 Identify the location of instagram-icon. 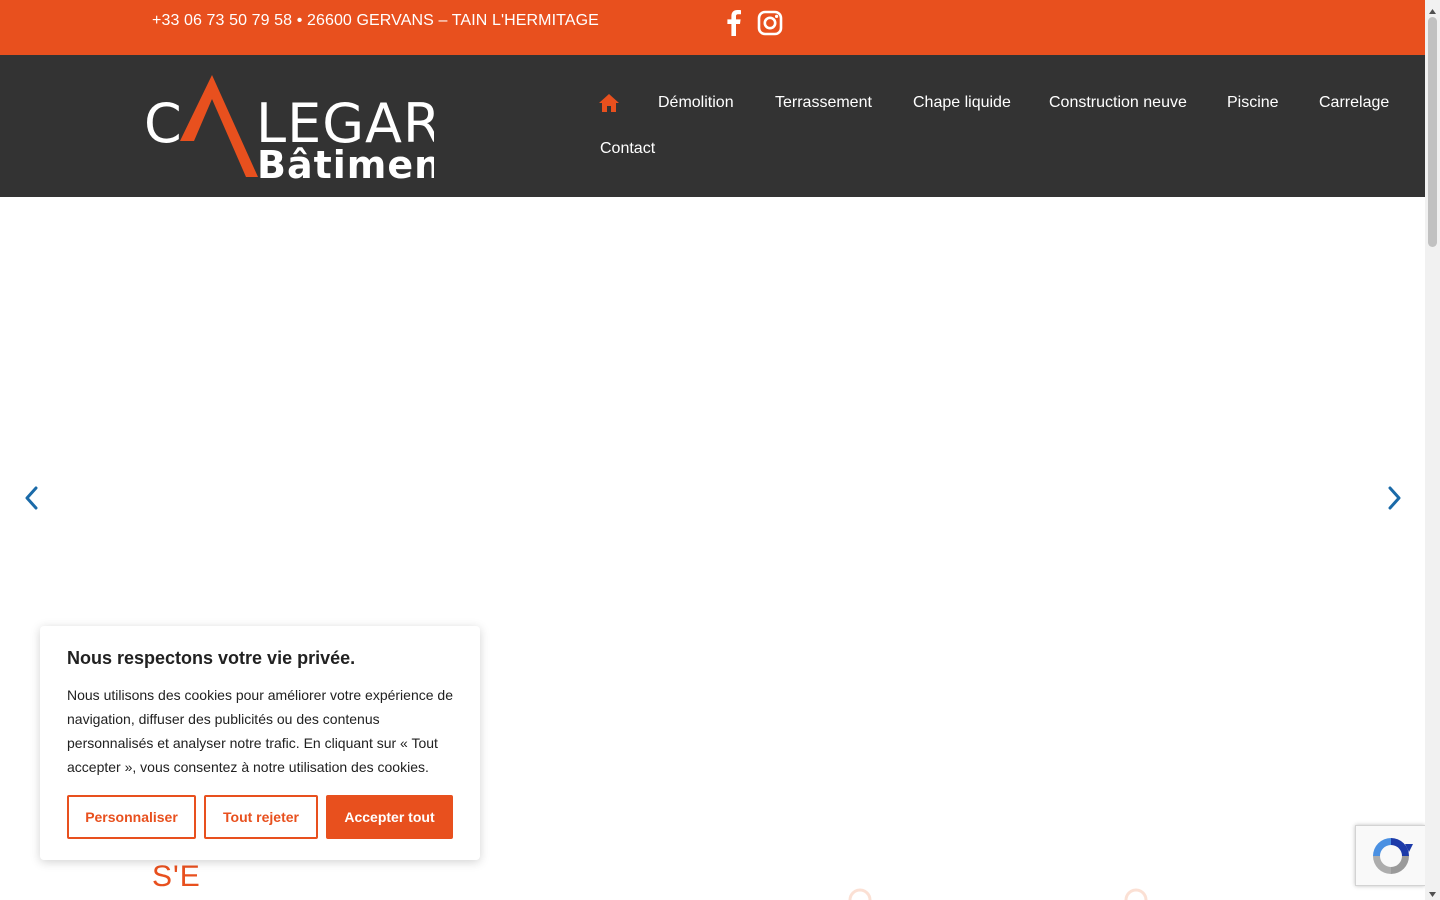
(770, 23).